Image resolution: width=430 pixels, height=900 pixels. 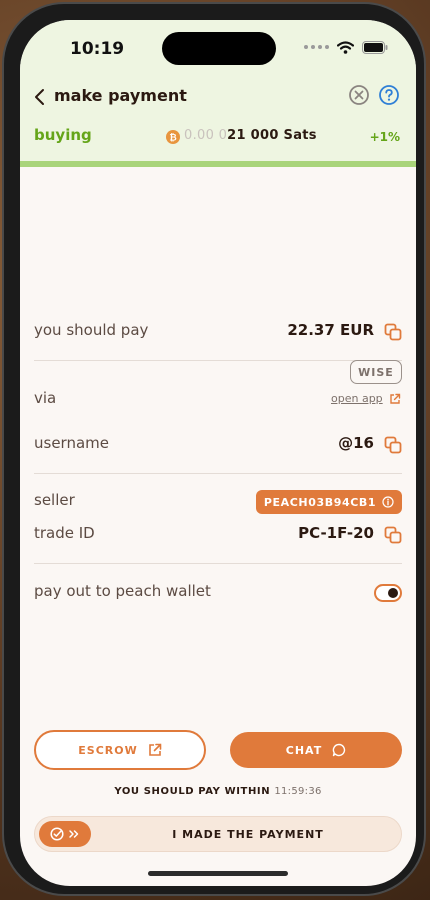 What do you see at coordinates (206, 135) in the screenshot?
I see `sats-amount-padding: 0.00 0` at bounding box center [206, 135].